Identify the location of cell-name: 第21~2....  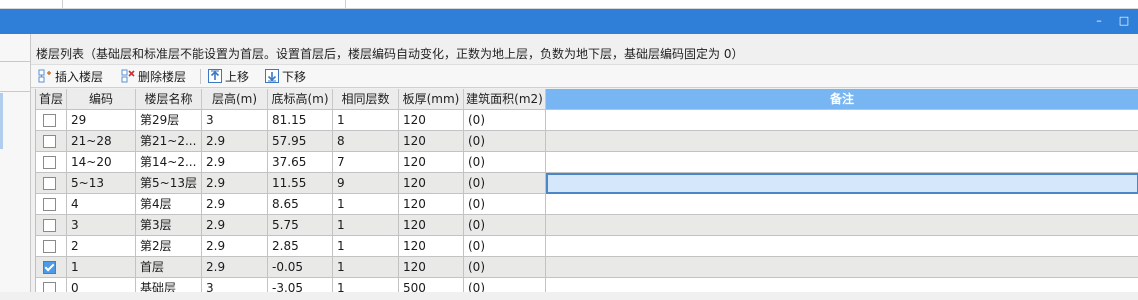
(169, 141).